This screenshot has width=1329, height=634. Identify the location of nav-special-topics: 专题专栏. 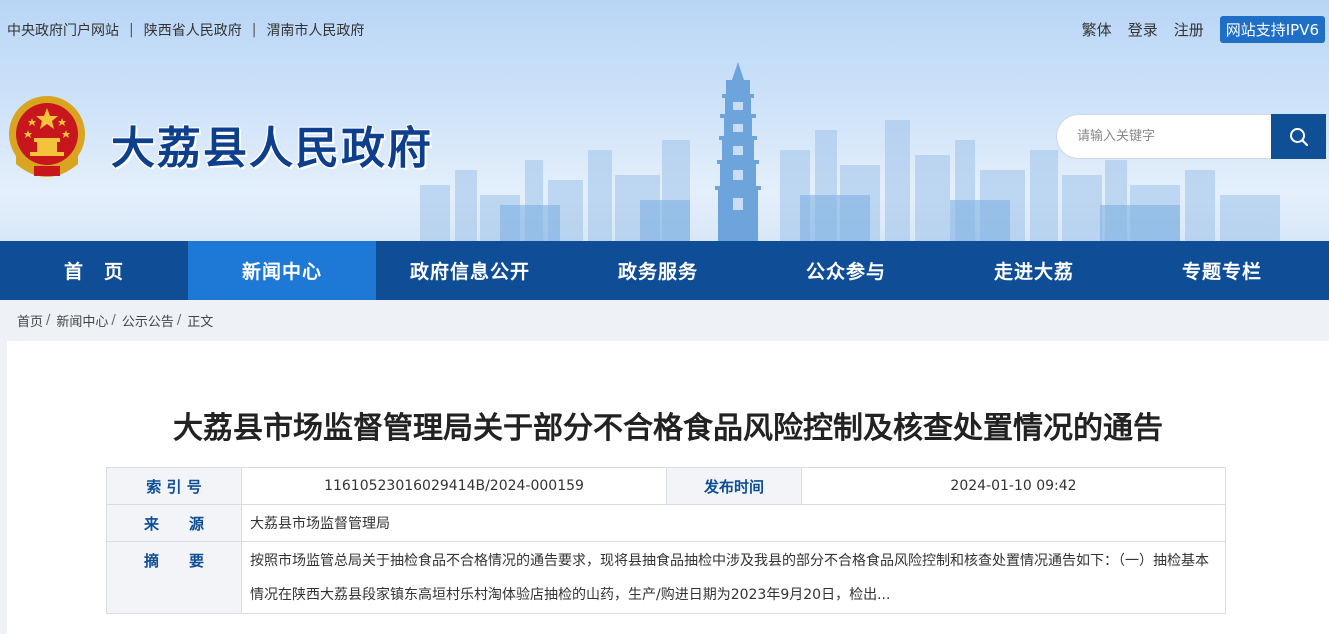
(1222, 270).